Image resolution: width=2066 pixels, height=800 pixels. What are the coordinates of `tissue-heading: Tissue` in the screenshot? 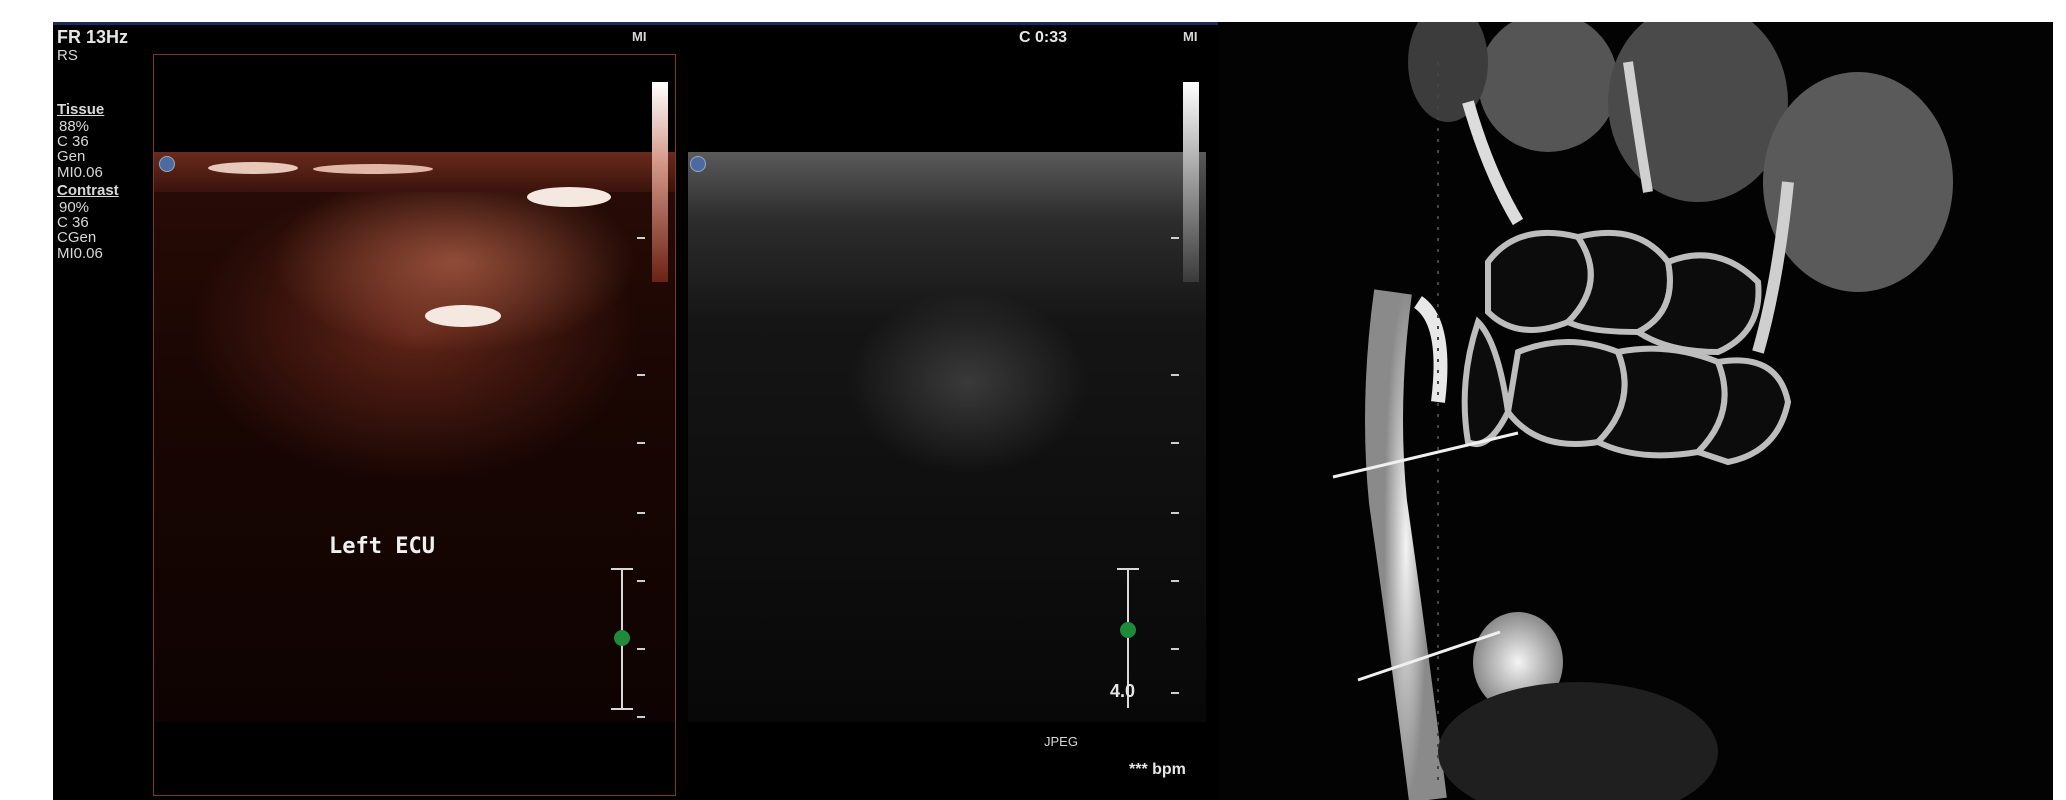 It's located at (81, 109).